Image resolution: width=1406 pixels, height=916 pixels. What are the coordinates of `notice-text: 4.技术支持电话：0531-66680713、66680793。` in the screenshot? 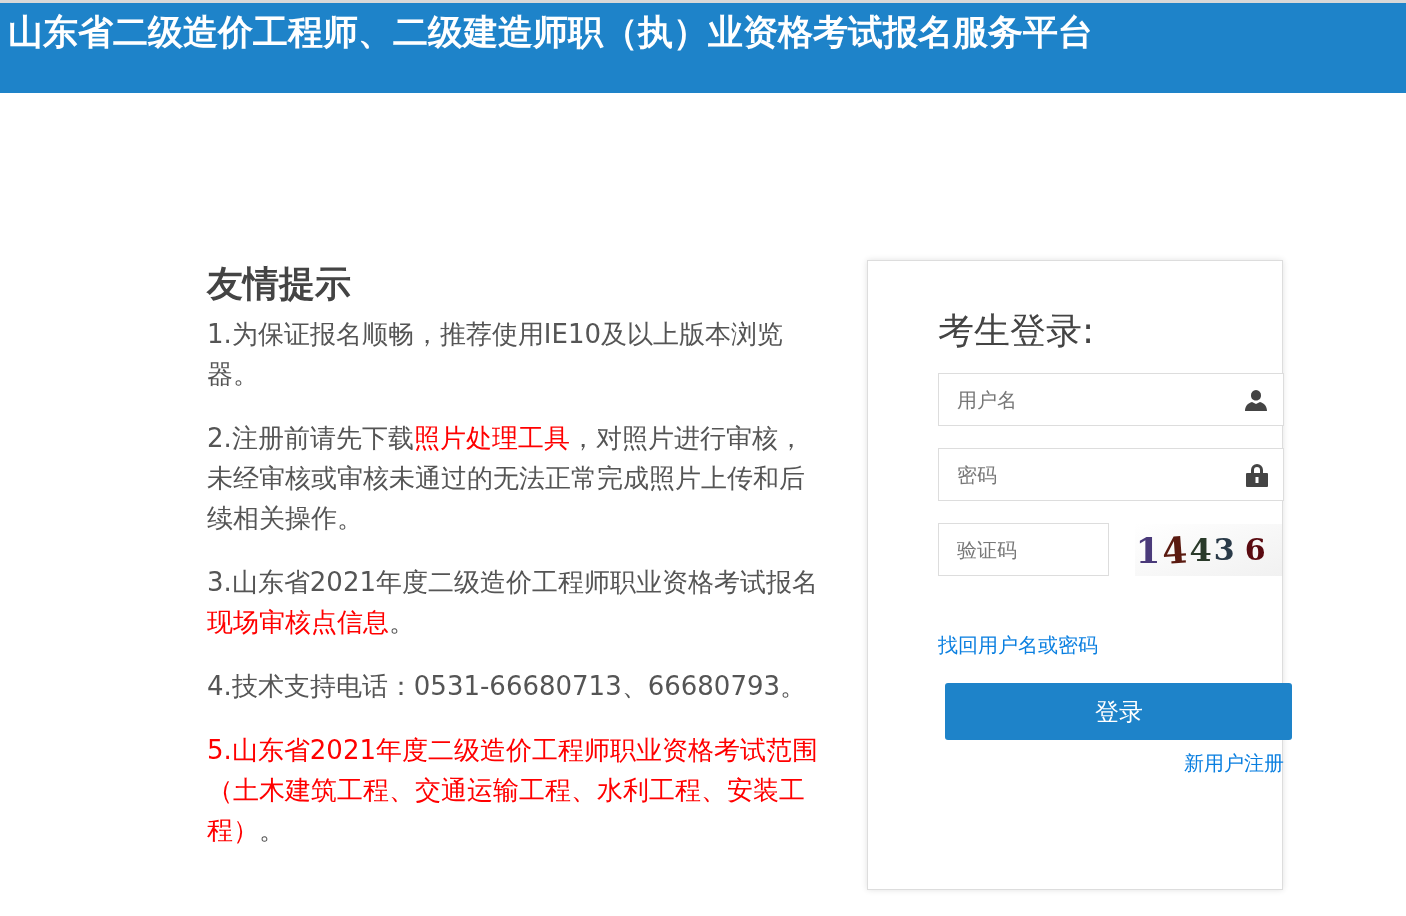 It's located at (507, 686).